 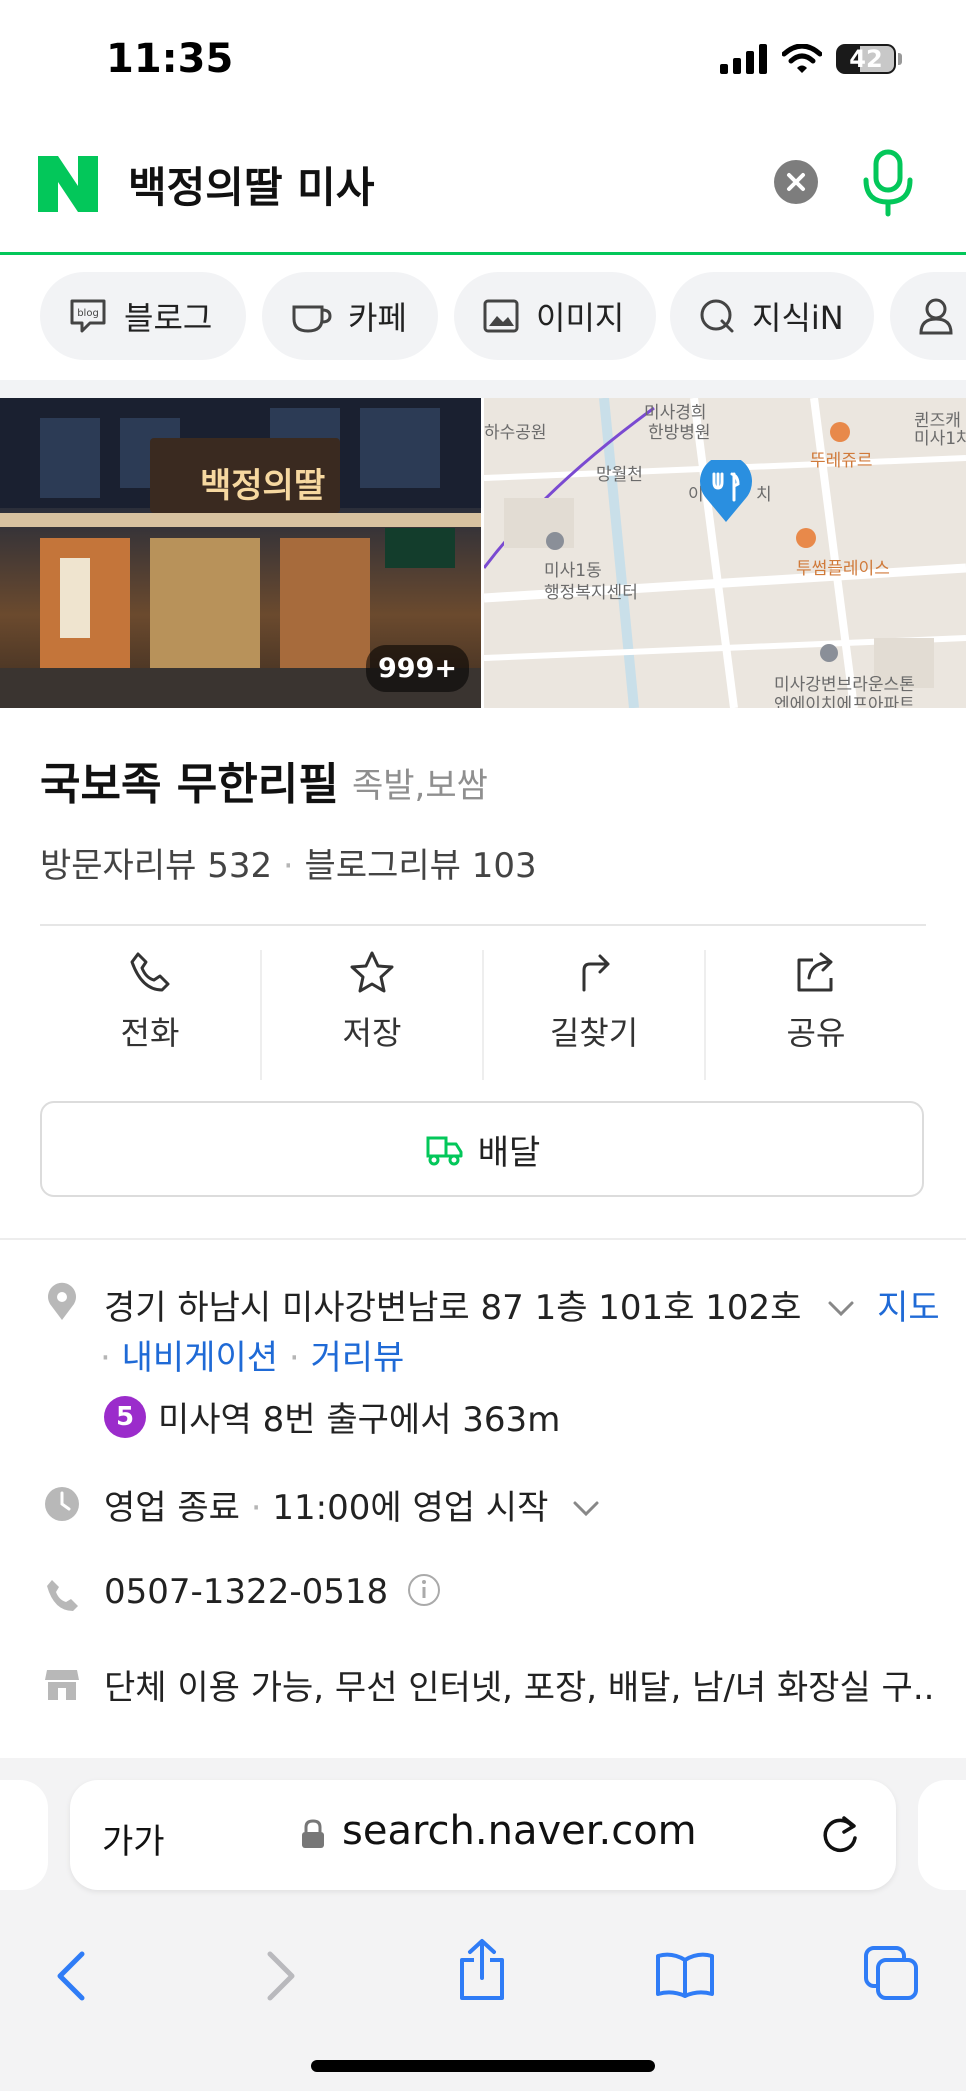 I want to click on subway-line-badge: 5, so click(x=125, y=1416).